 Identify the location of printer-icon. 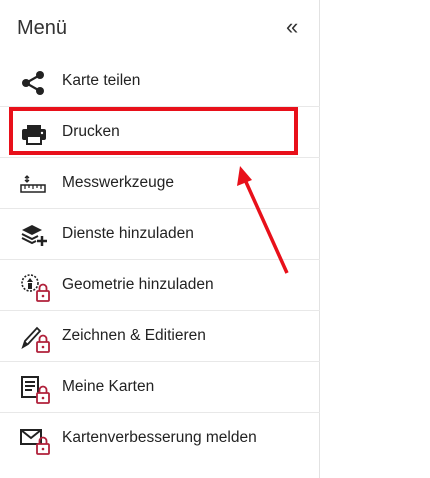
(34, 135).